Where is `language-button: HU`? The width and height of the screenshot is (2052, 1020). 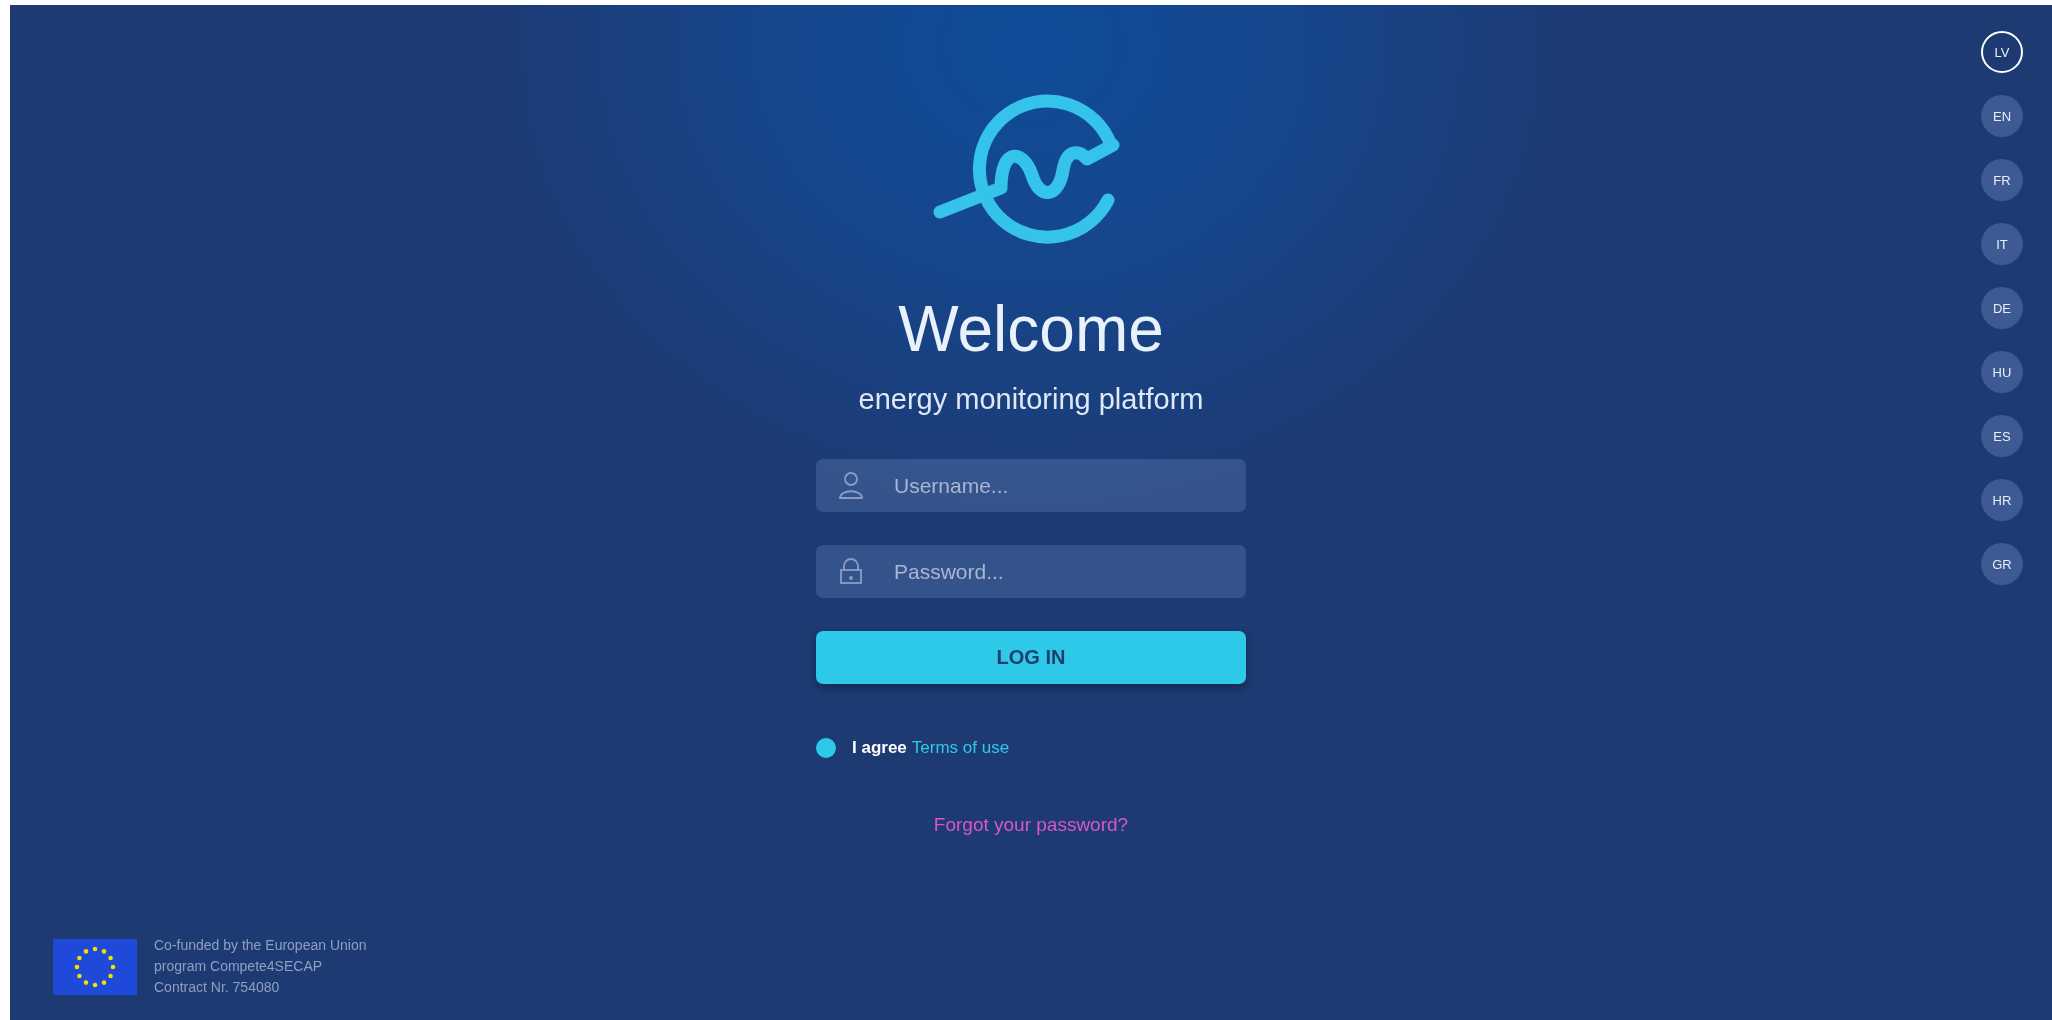 language-button: HU is located at coordinates (2002, 372).